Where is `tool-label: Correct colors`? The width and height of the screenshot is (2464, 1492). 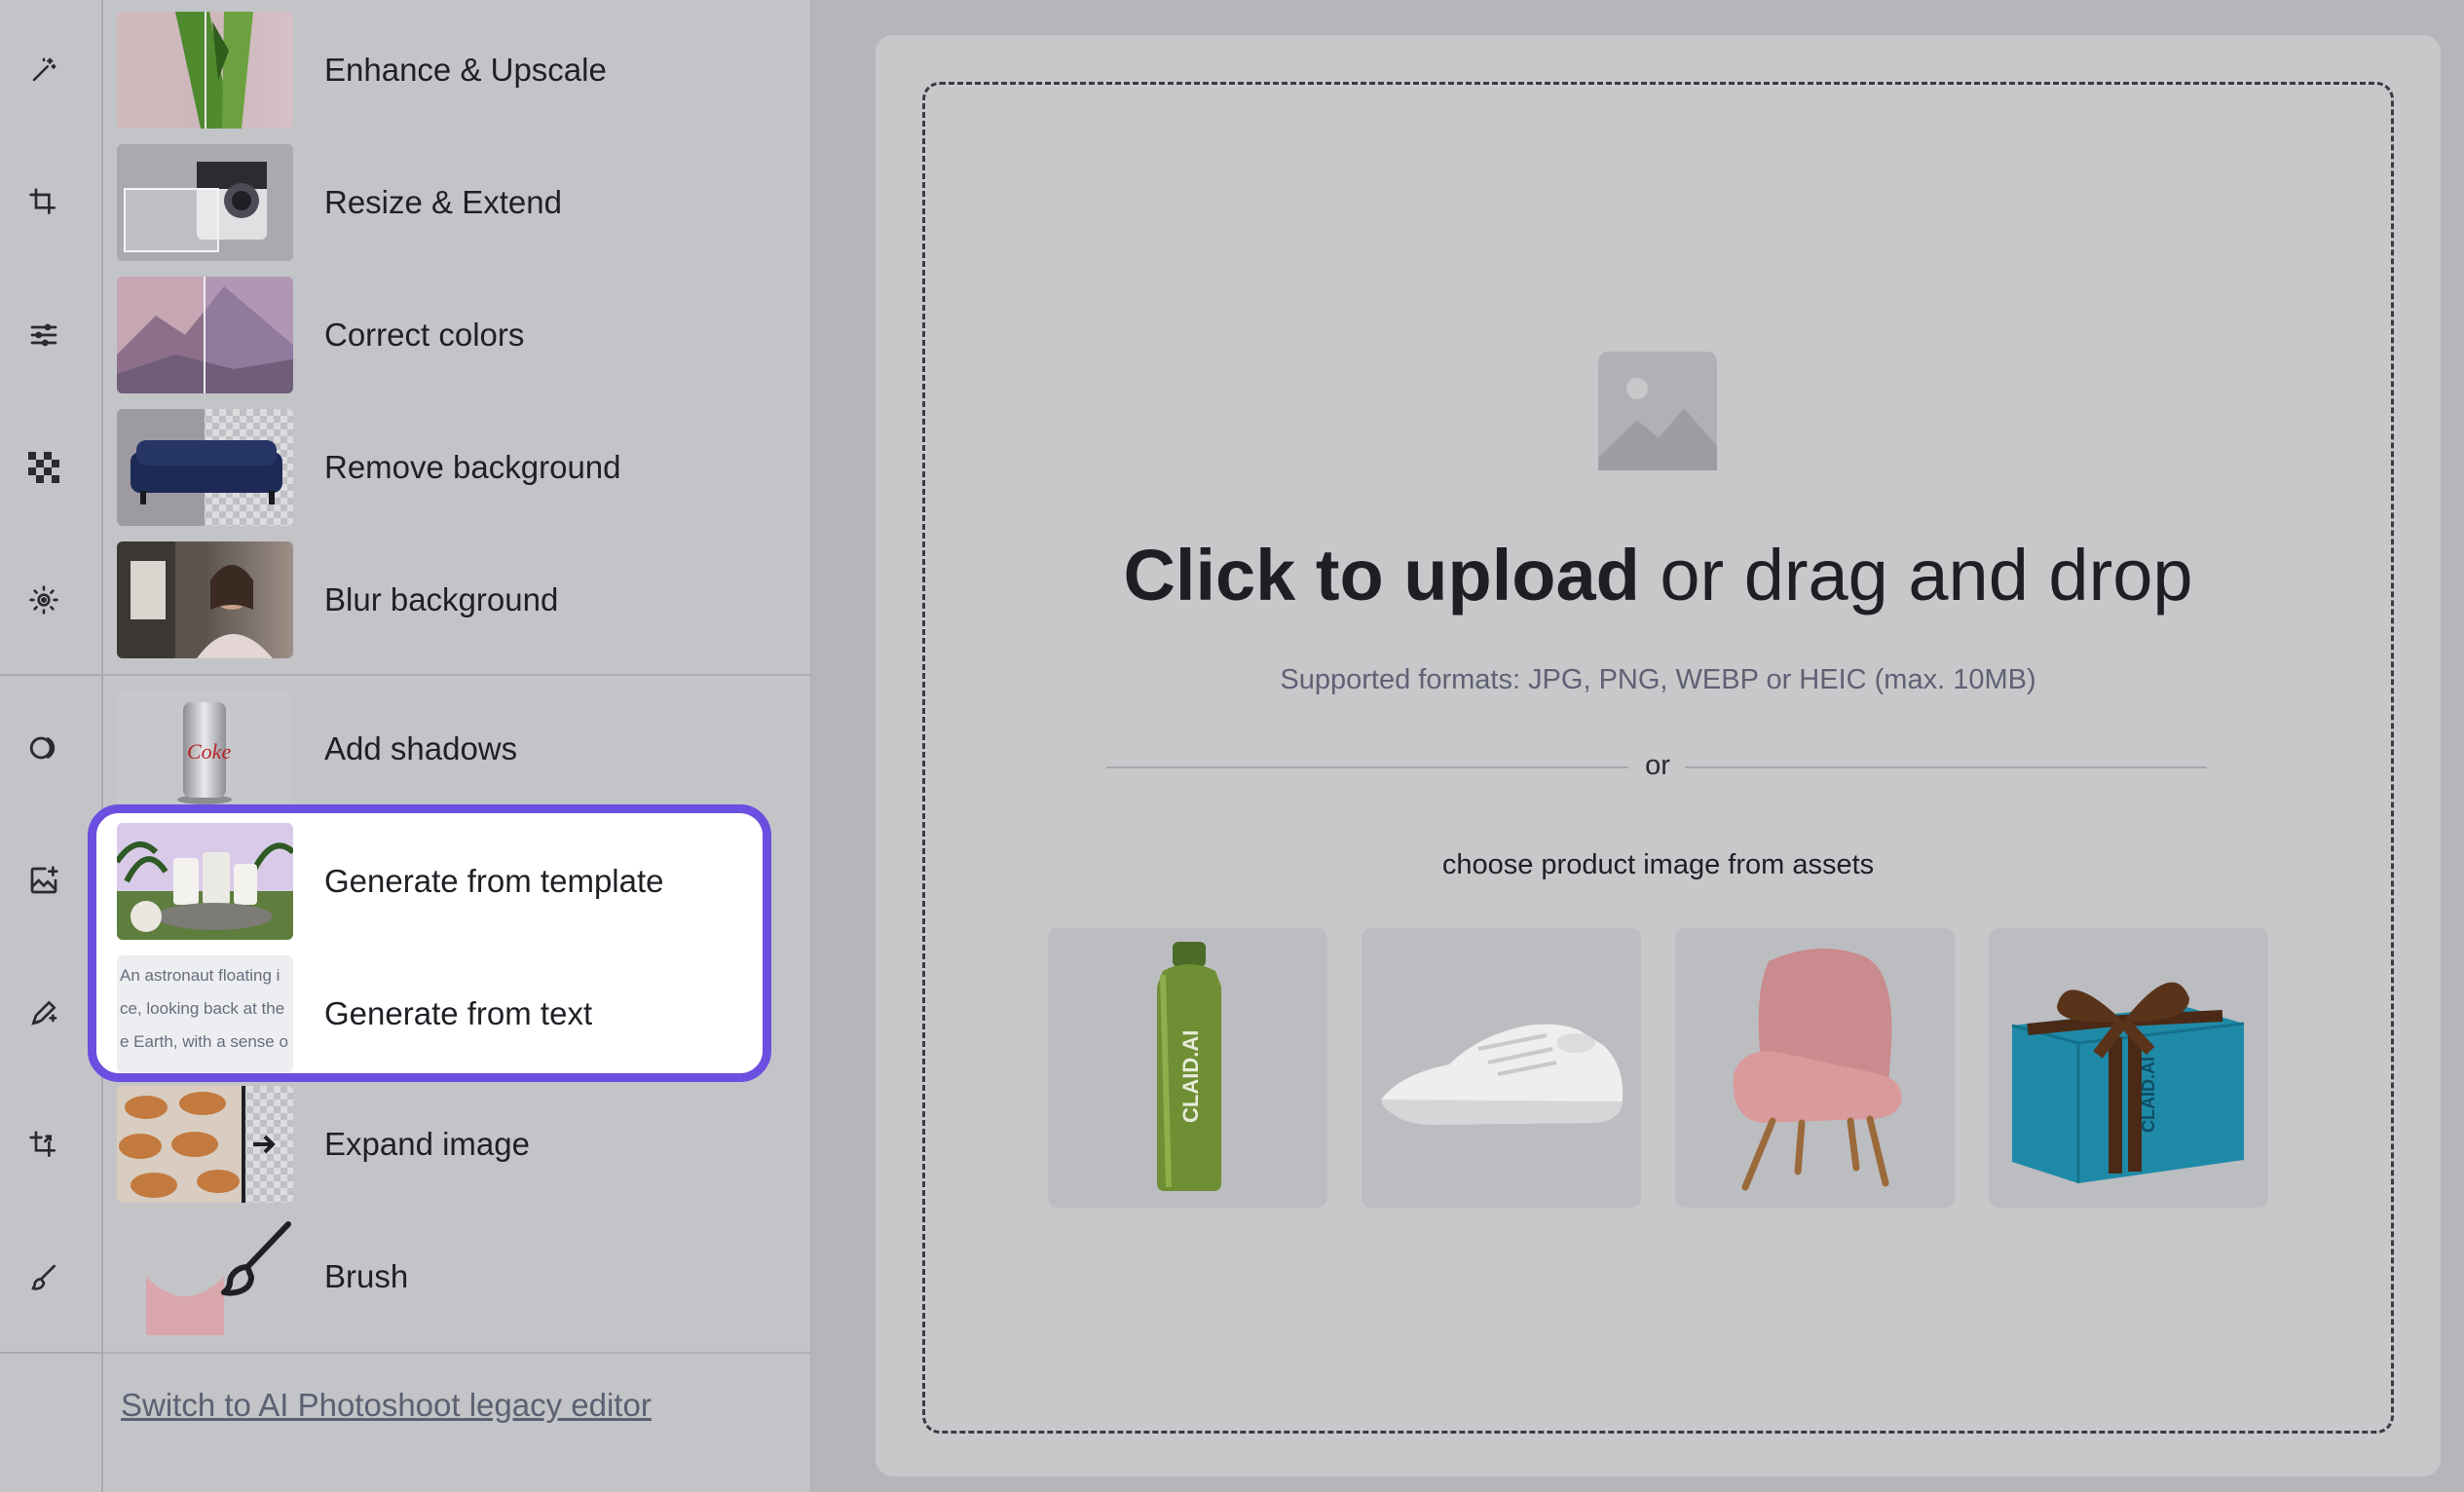
tool-label: Correct colors is located at coordinates (424, 335).